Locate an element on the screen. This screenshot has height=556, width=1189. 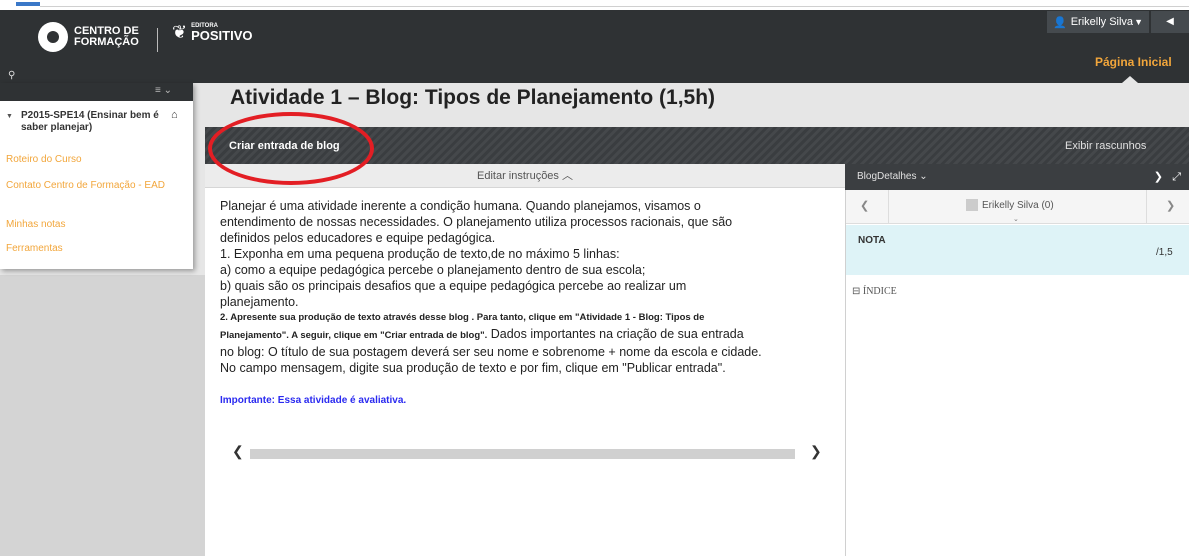
user-name: Erikelly Silva is located at coordinates (1102, 22).